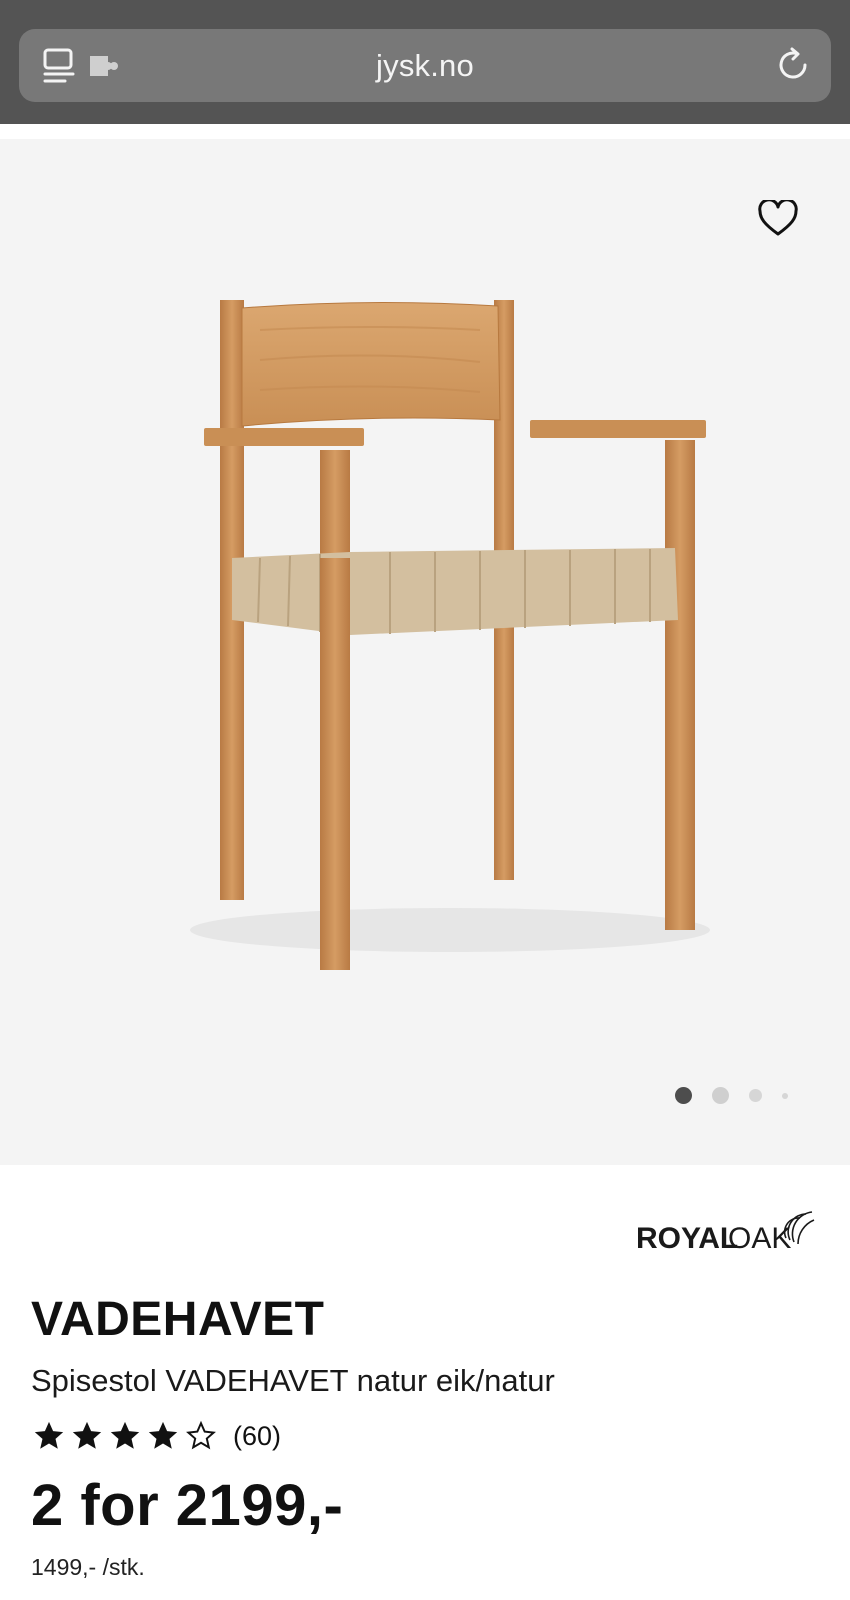  I want to click on heart-icon, so click(778, 219).